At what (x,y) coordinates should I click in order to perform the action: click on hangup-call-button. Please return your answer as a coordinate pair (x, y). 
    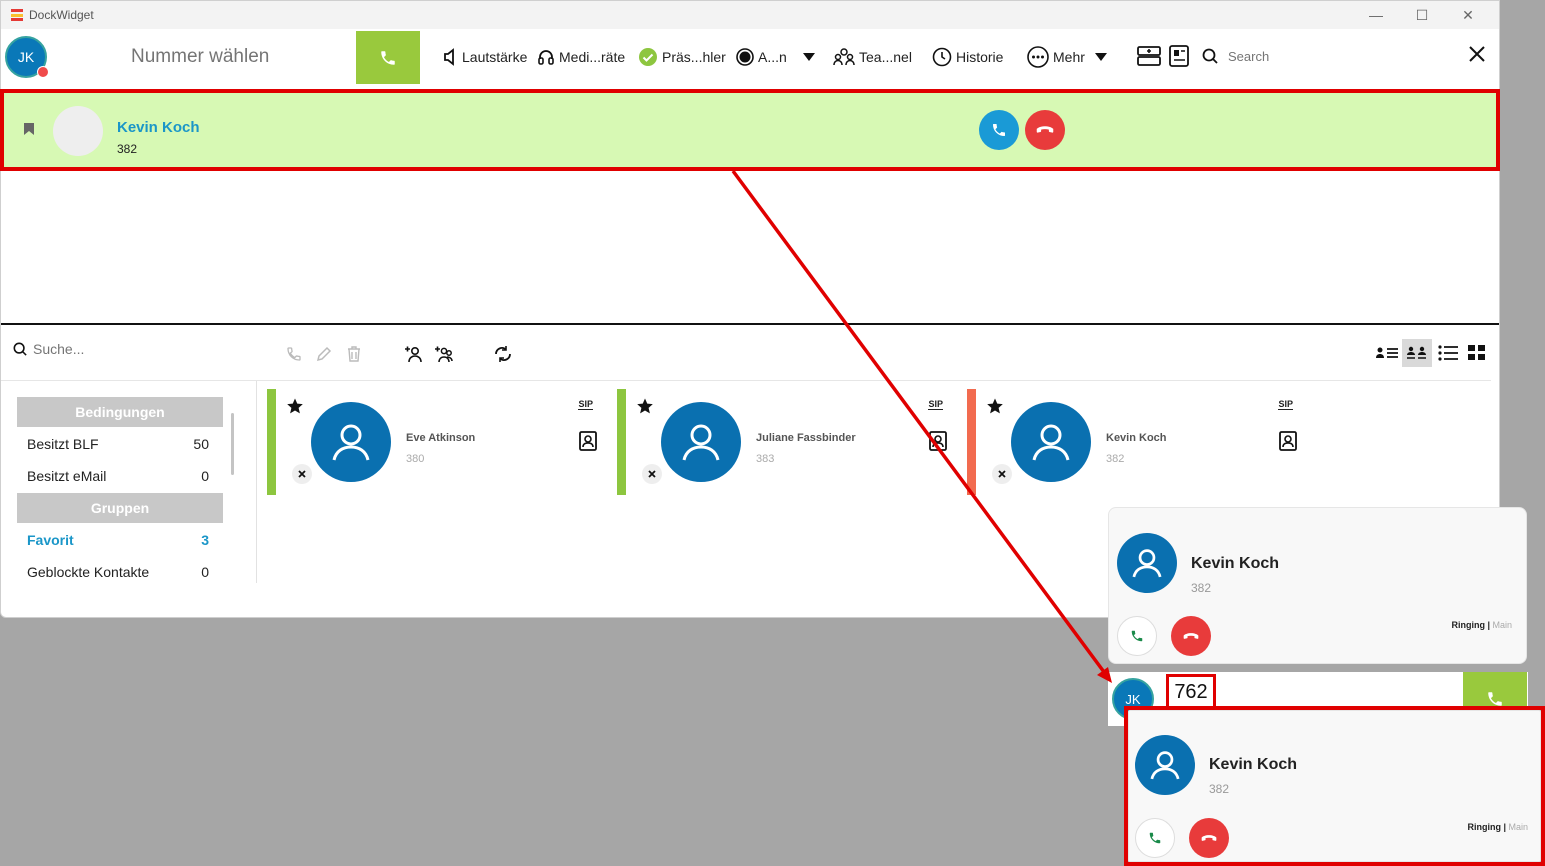
    Looking at the image, I should click on (1045, 130).